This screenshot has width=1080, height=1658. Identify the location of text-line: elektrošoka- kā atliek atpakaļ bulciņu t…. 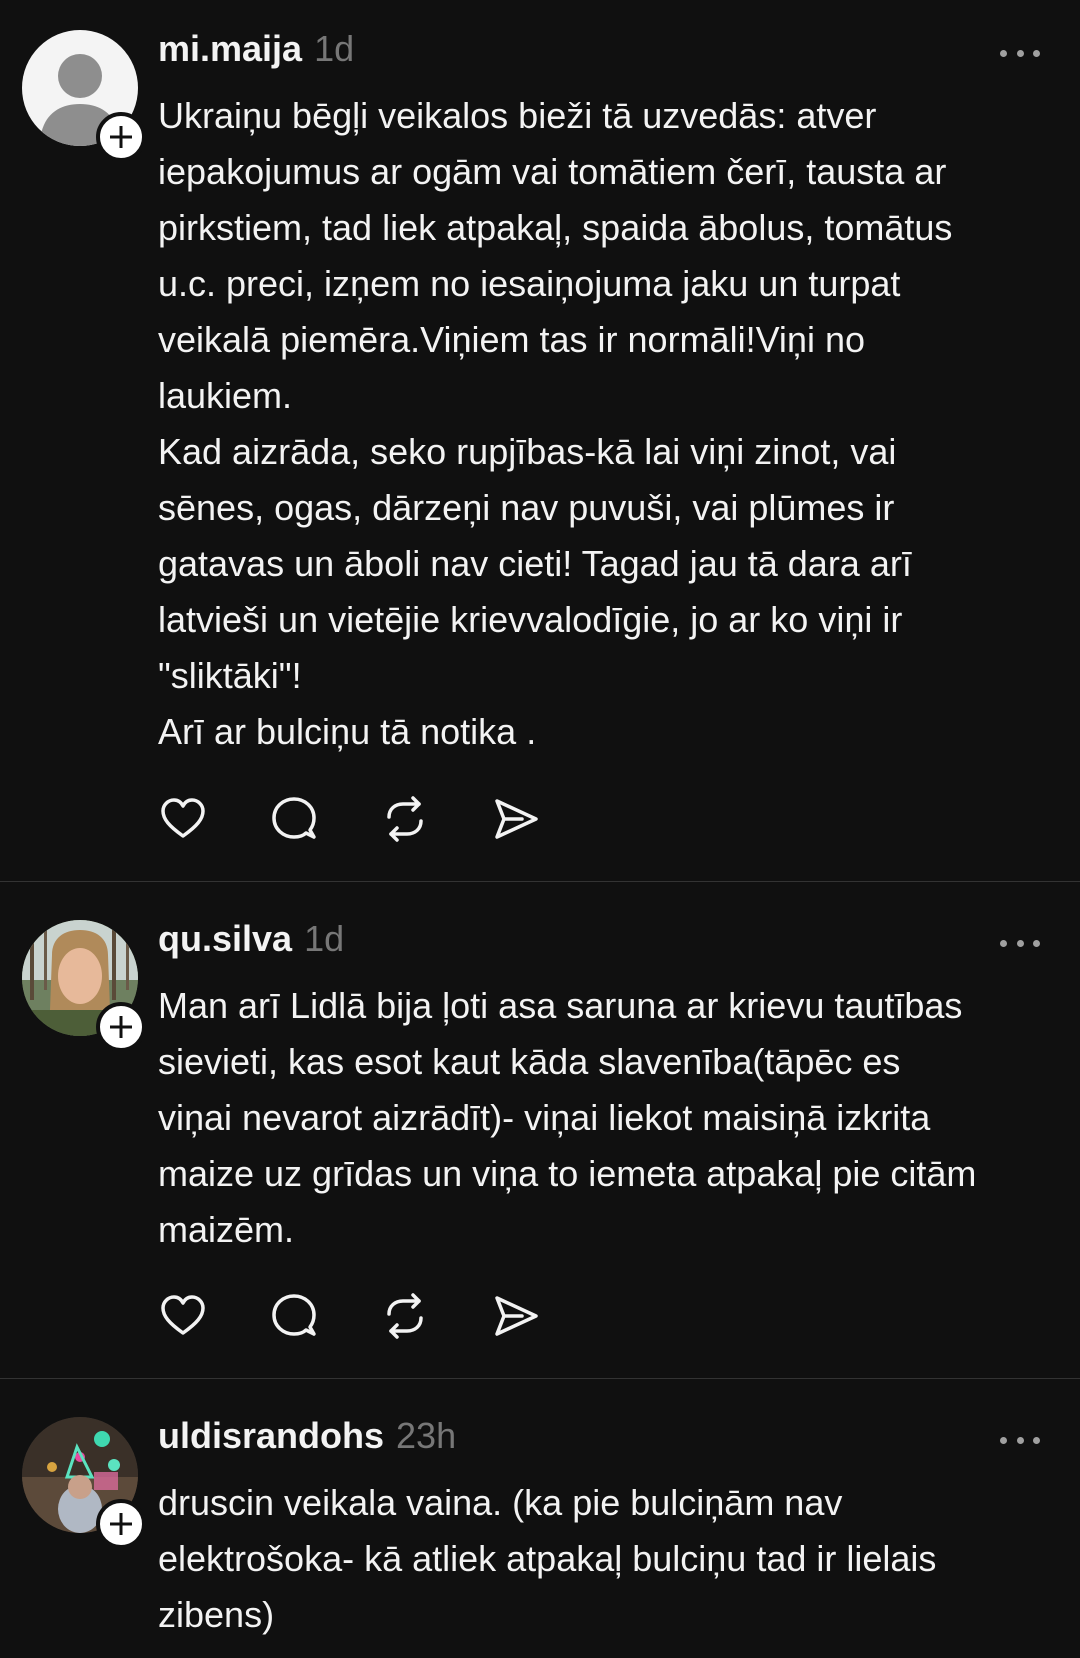
(547, 1558).